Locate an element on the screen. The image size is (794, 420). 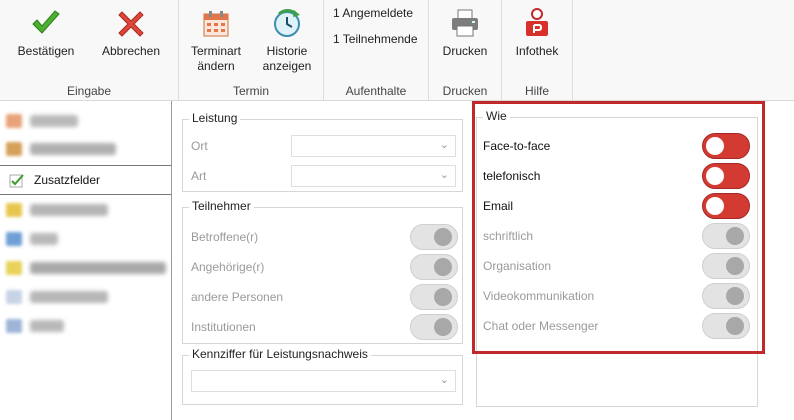
toggle-andere-personen is located at coordinates (434, 297).